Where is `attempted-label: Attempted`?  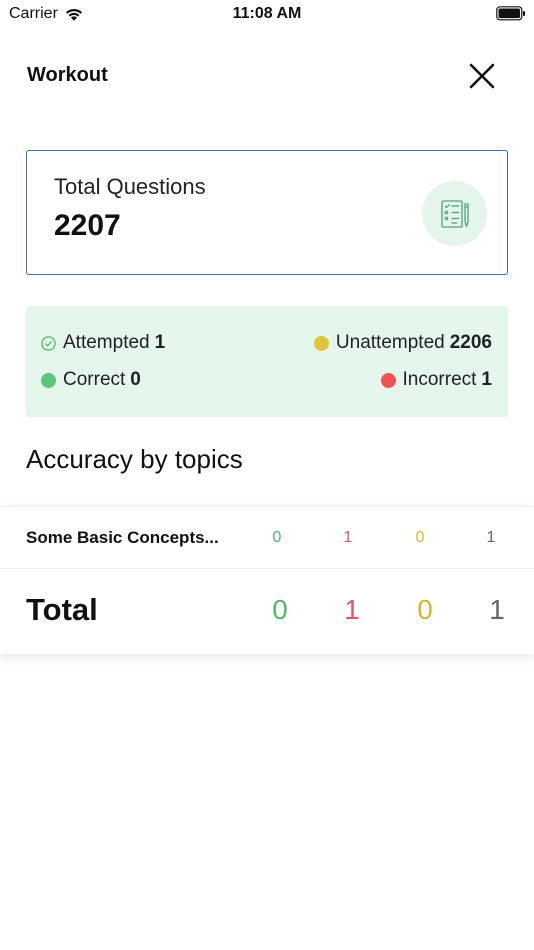 attempted-label: Attempted is located at coordinates (106, 342).